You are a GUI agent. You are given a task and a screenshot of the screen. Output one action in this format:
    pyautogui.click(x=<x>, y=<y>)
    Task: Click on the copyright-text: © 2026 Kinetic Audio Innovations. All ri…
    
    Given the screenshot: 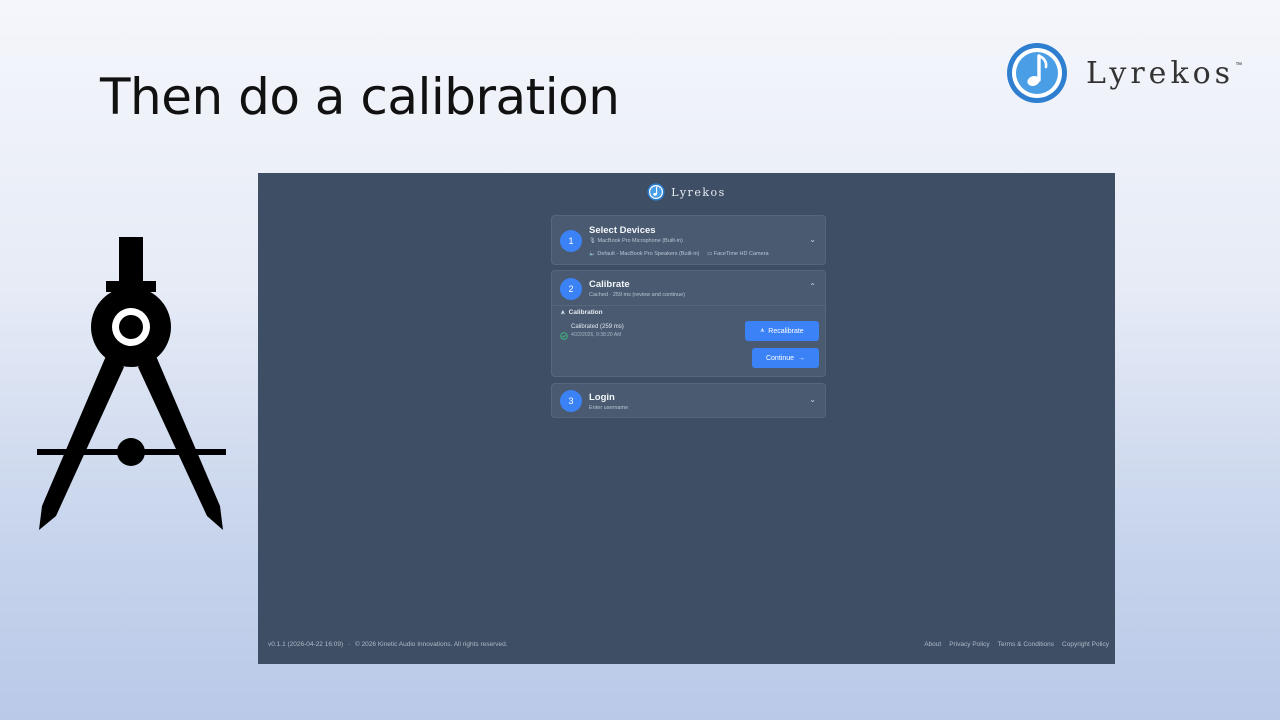 What is the action you would take?
    pyautogui.click(x=431, y=644)
    